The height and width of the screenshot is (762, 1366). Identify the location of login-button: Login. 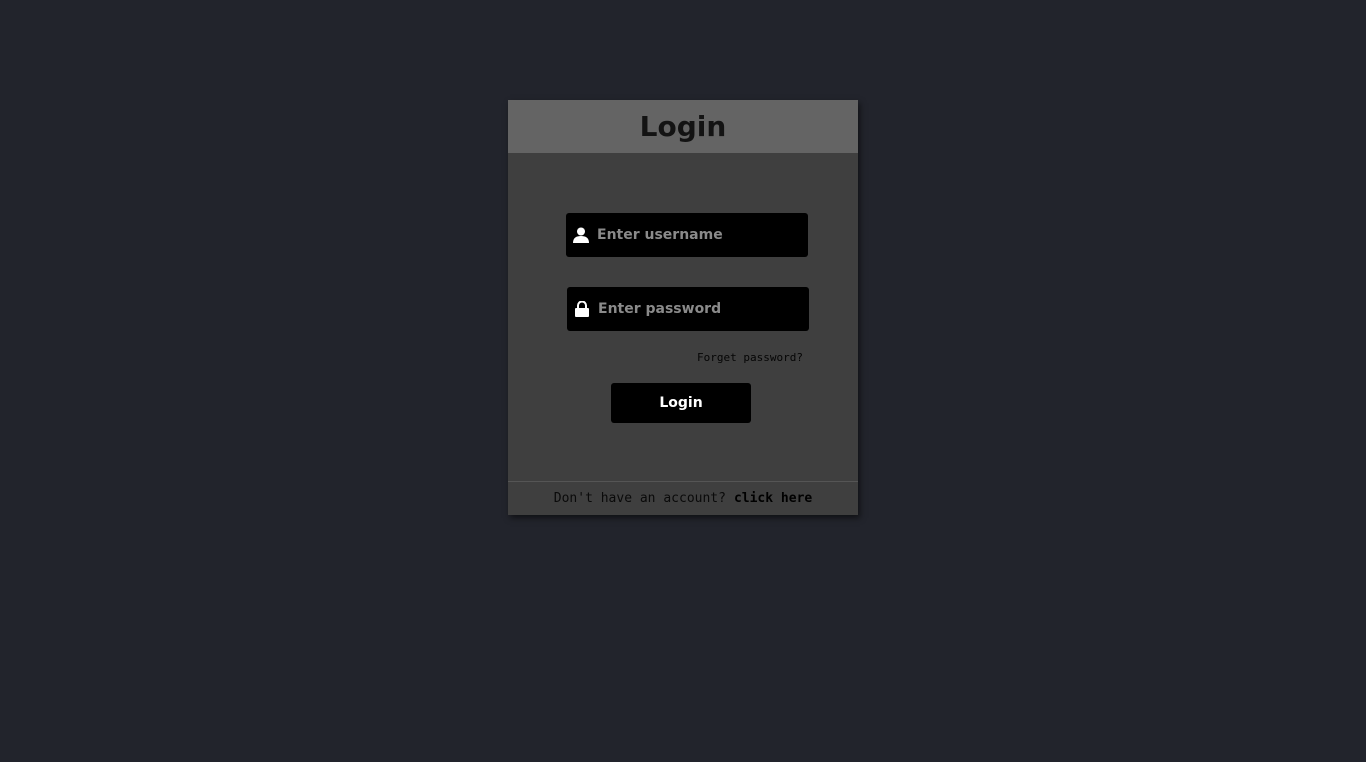
(681, 403).